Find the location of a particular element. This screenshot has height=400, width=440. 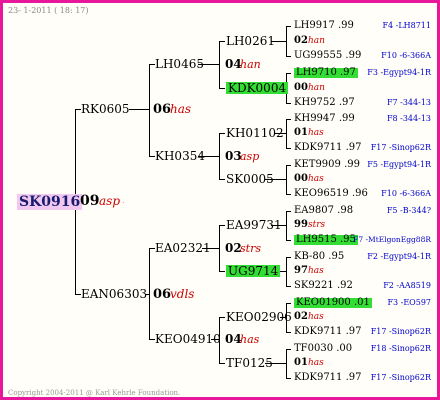

root-pigeon-id: SK0916 is located at coordinates (50, 202).